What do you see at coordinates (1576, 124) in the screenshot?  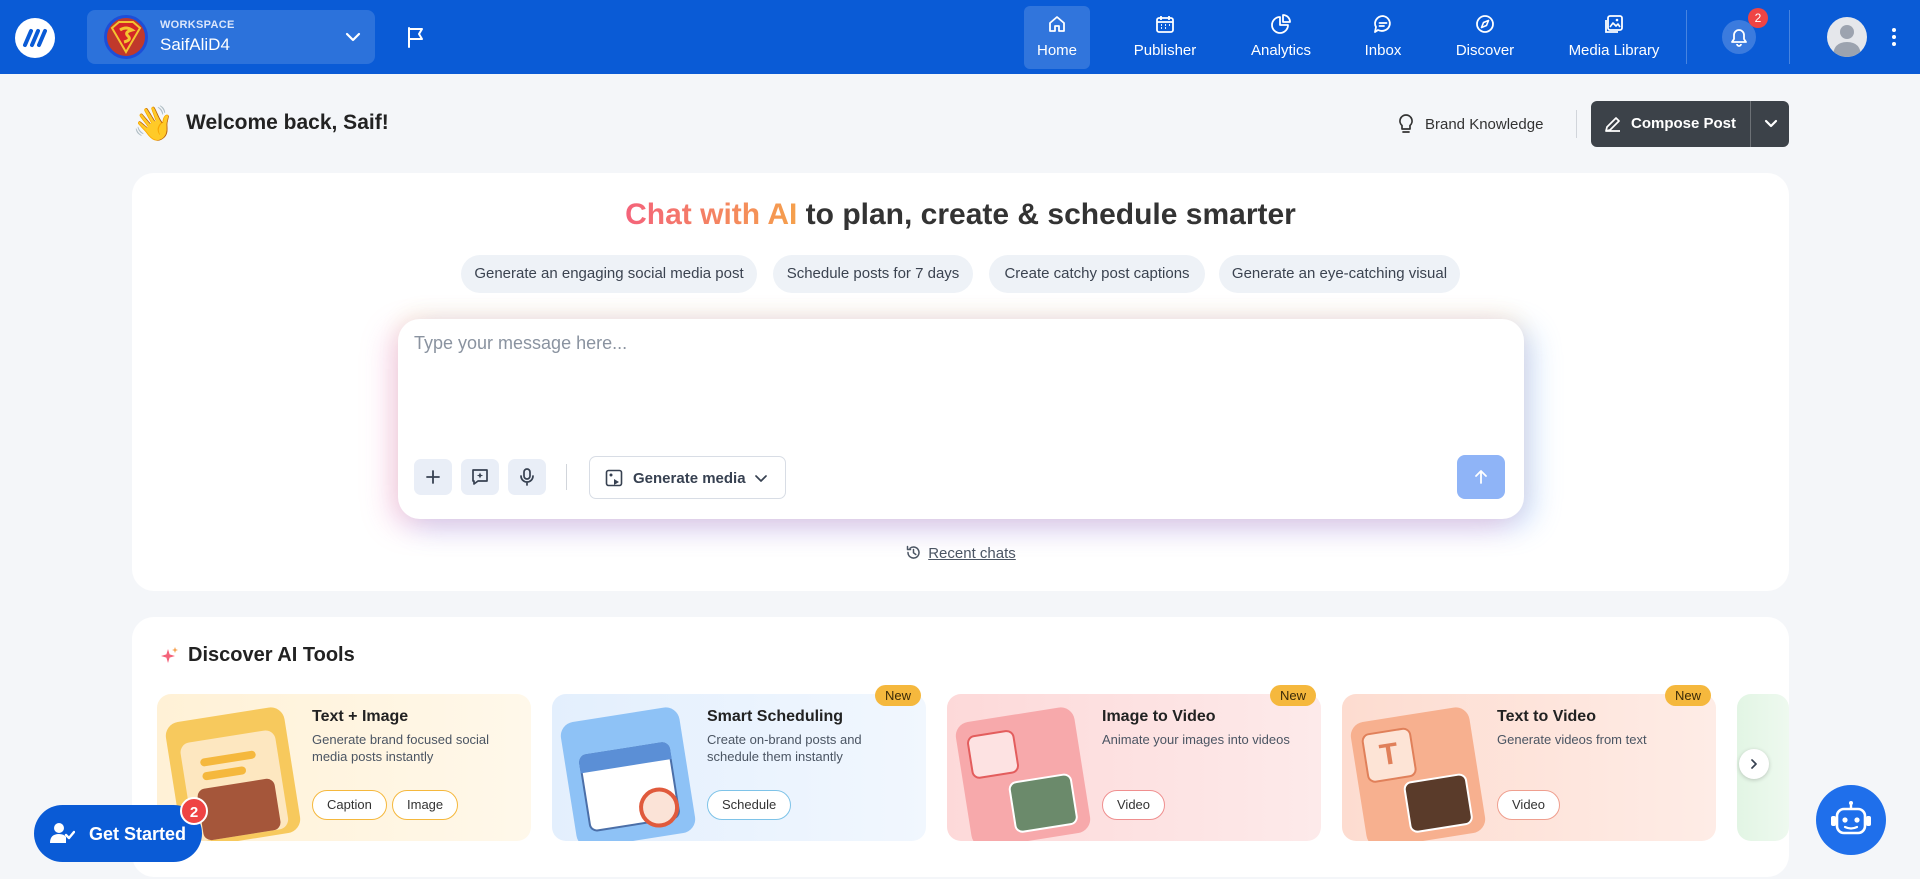 I see `header-divider` at bounding box center [1576, 124].